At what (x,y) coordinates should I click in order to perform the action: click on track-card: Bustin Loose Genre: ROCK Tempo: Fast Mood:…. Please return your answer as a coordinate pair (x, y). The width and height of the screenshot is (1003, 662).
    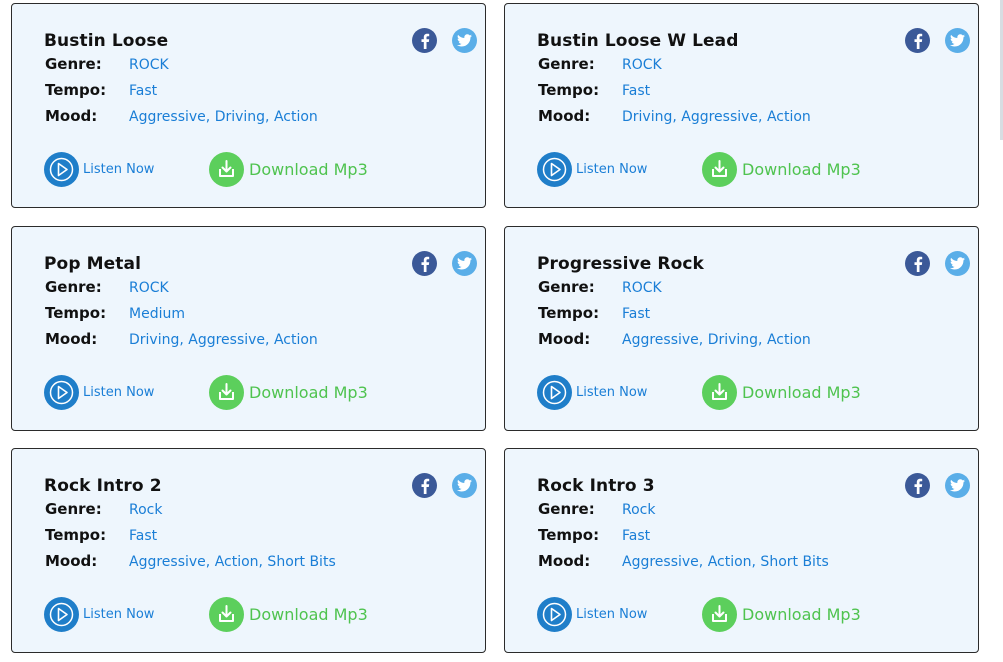
    Looking at the image, I should click on (248, 105).